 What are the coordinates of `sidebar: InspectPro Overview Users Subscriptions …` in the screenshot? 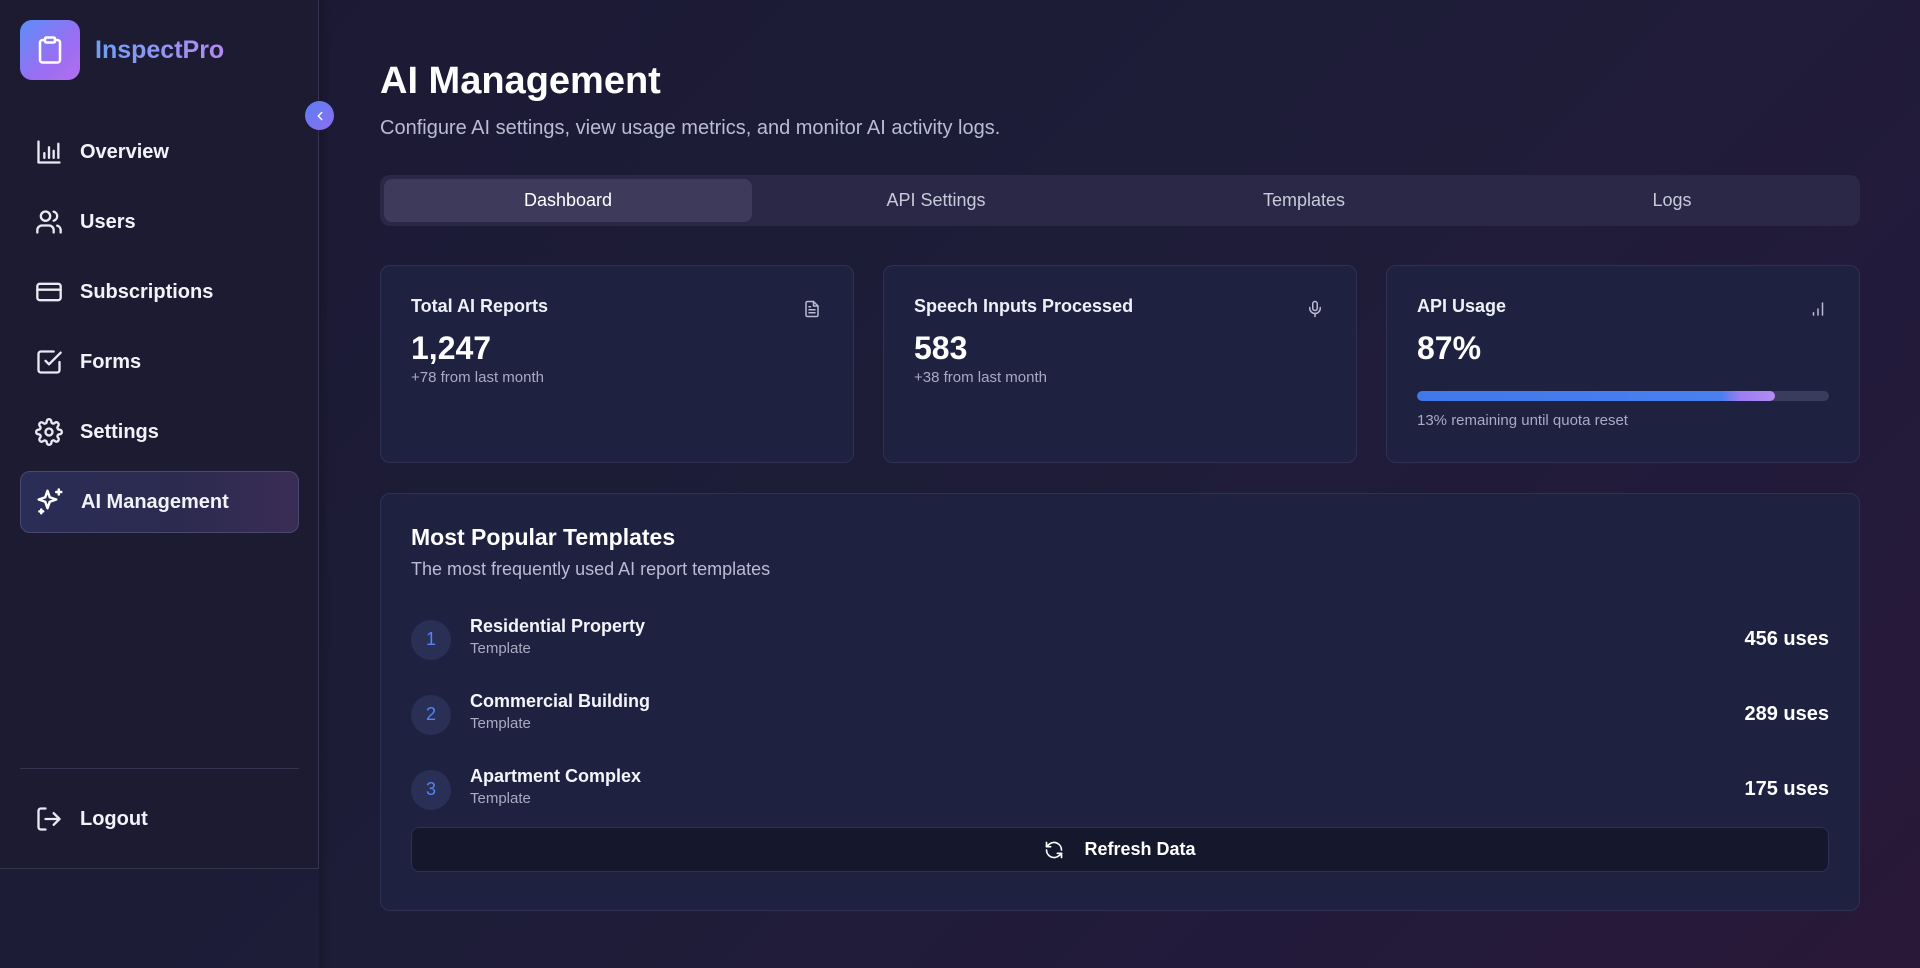 It's located at (159, 434).